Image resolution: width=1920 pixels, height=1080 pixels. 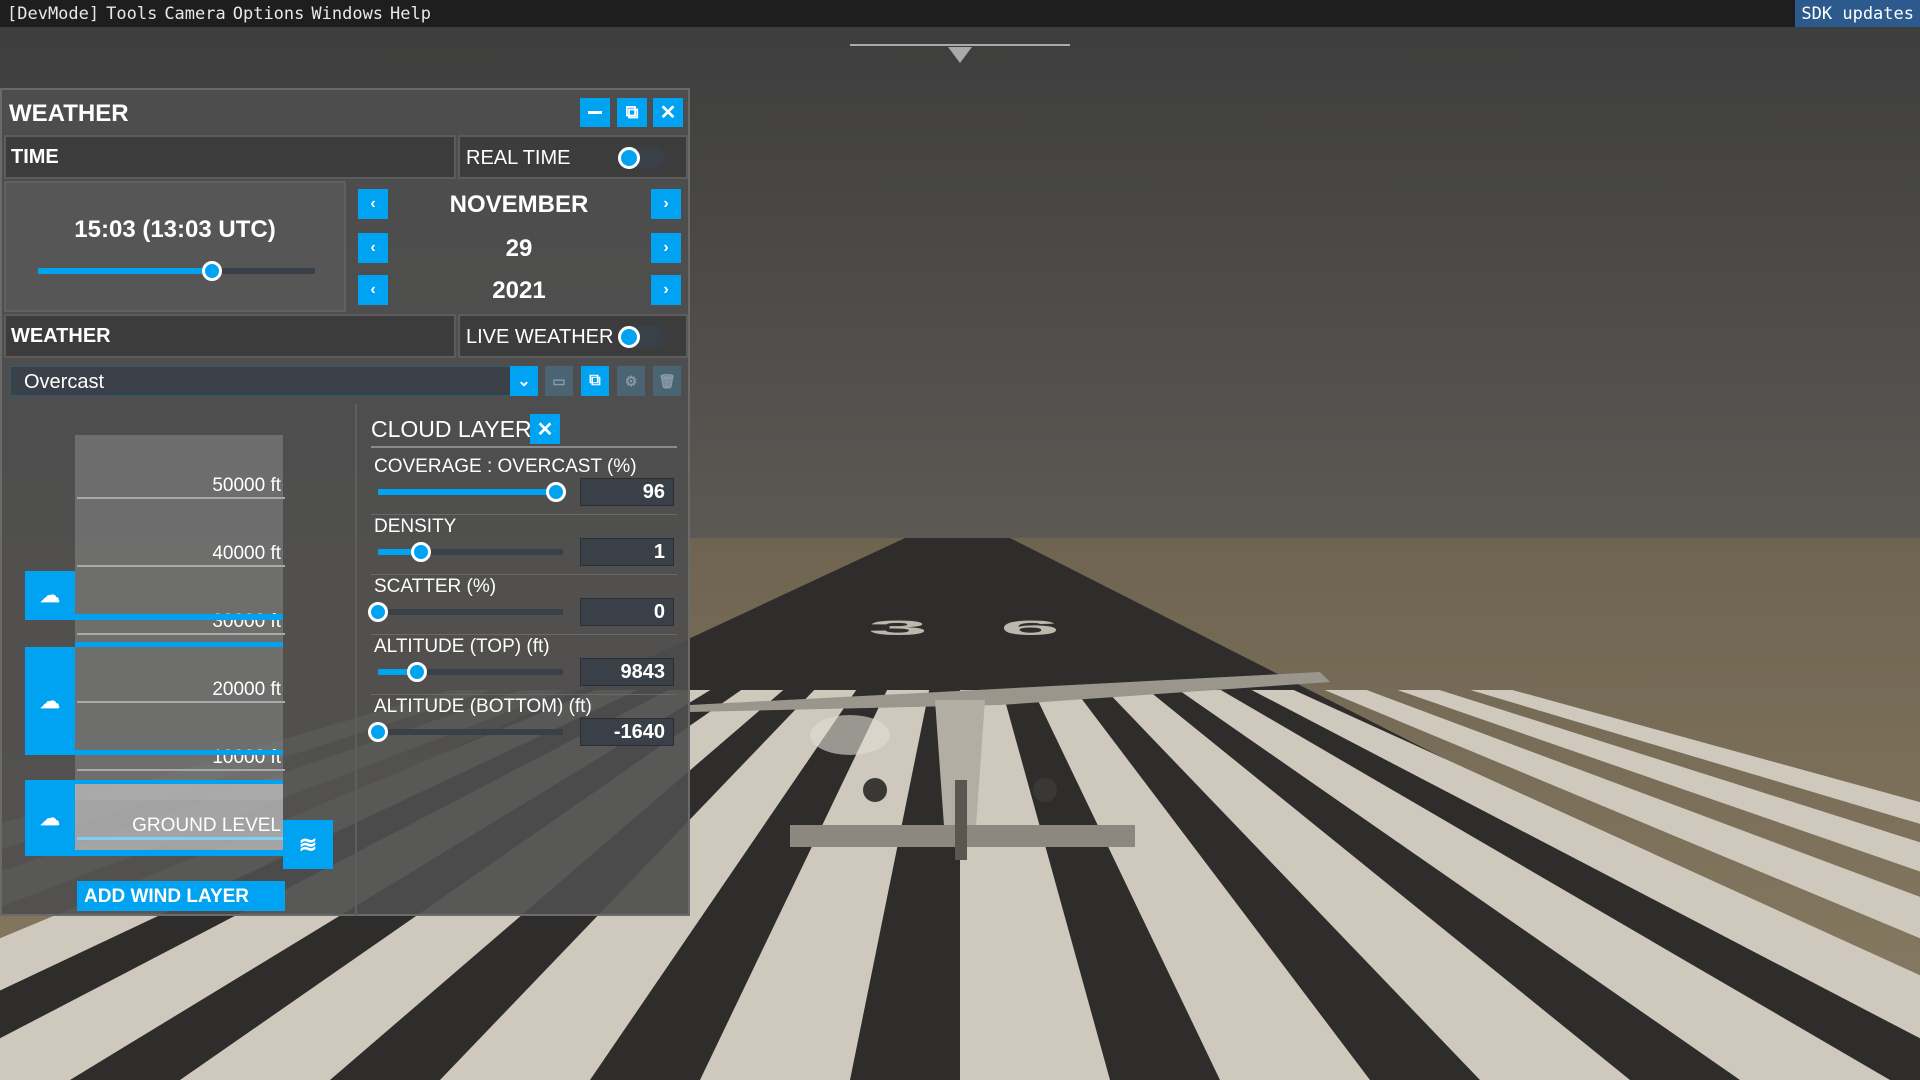 What do you see at coordinates (69, 113) in the screenshot?
I see `panel-title: WEATHER` at bounding box center [69, 113].